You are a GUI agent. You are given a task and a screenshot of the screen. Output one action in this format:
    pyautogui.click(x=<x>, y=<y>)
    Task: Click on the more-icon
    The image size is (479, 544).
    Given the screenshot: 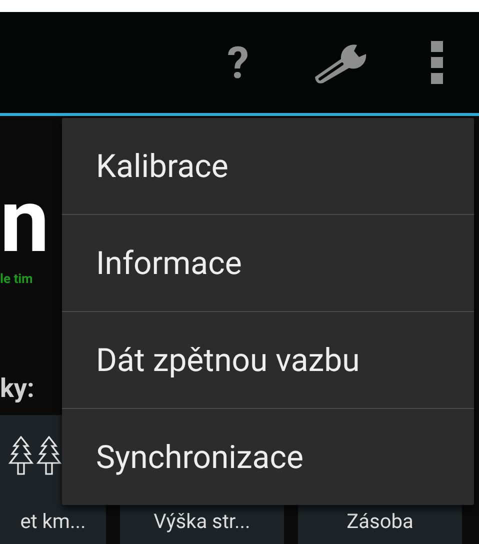 What is the action you would take?
    pyautogui.click(x=437, y=62)
    